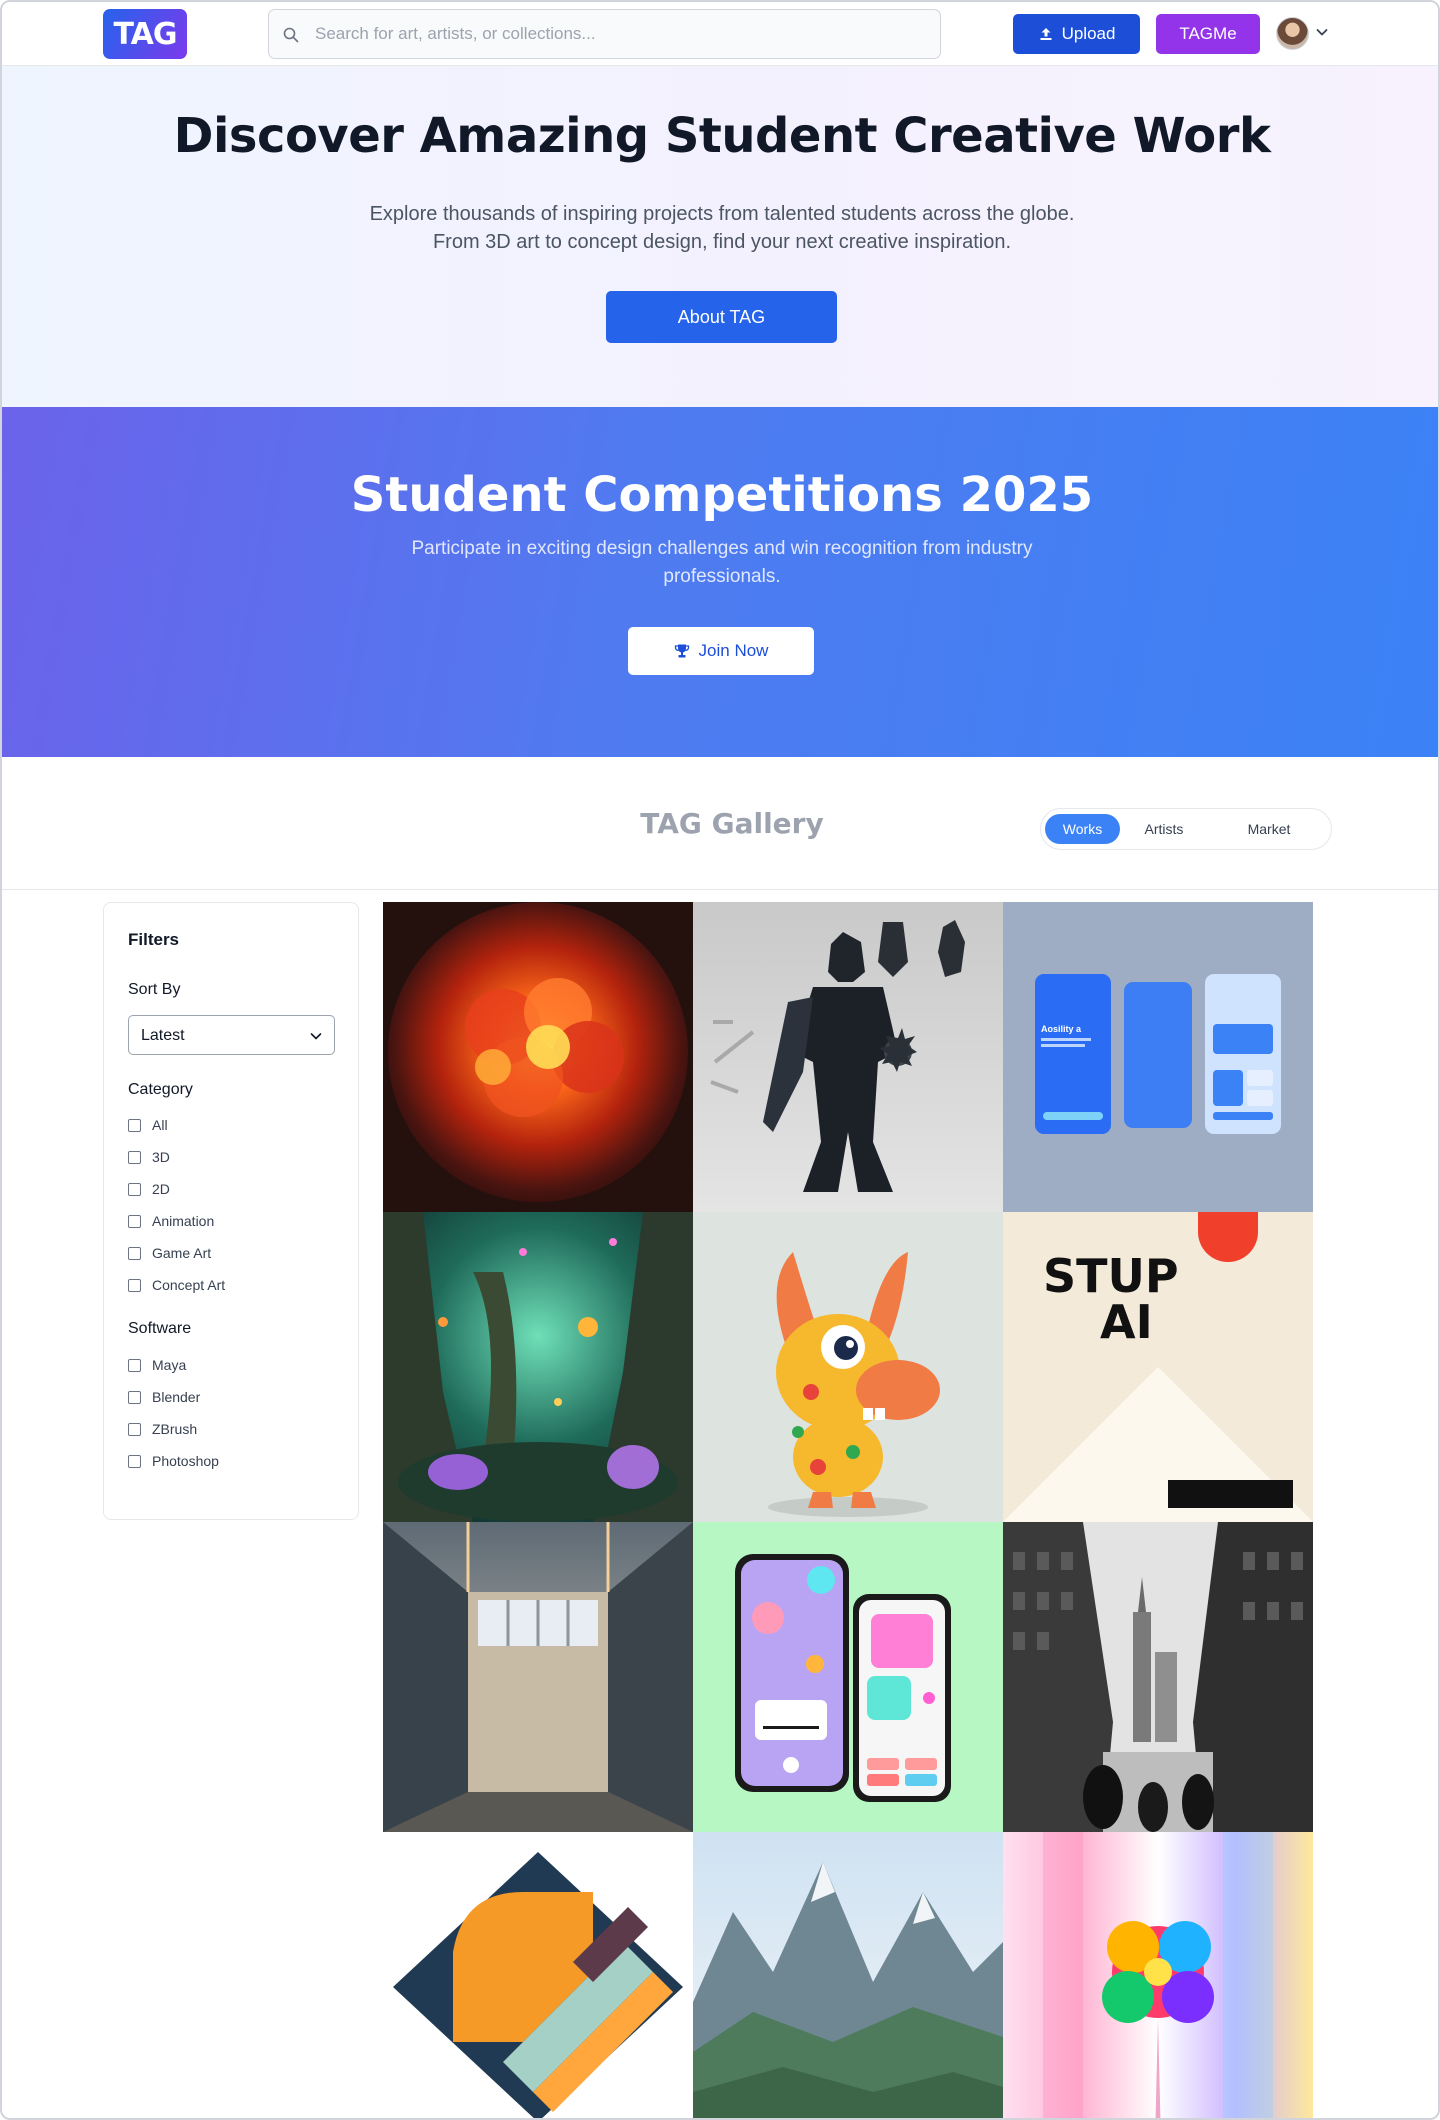  I want to click on software-option-zbrush: ZBrush, so click(162, 1429).